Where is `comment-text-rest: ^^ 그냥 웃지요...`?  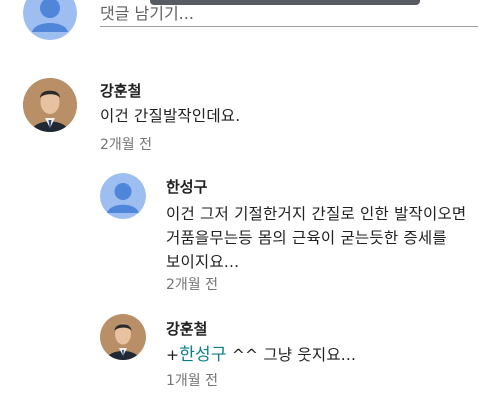
comment-text-rest: ^^ 그냥 웃지요... is located at coordinates (291, 355).